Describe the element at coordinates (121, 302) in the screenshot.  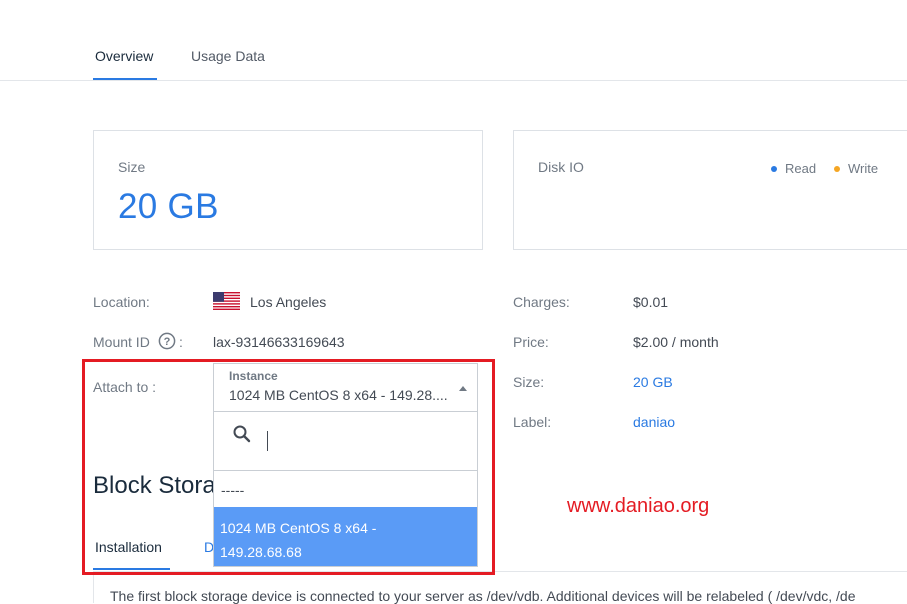
I see `location-label: Location:` at that location.